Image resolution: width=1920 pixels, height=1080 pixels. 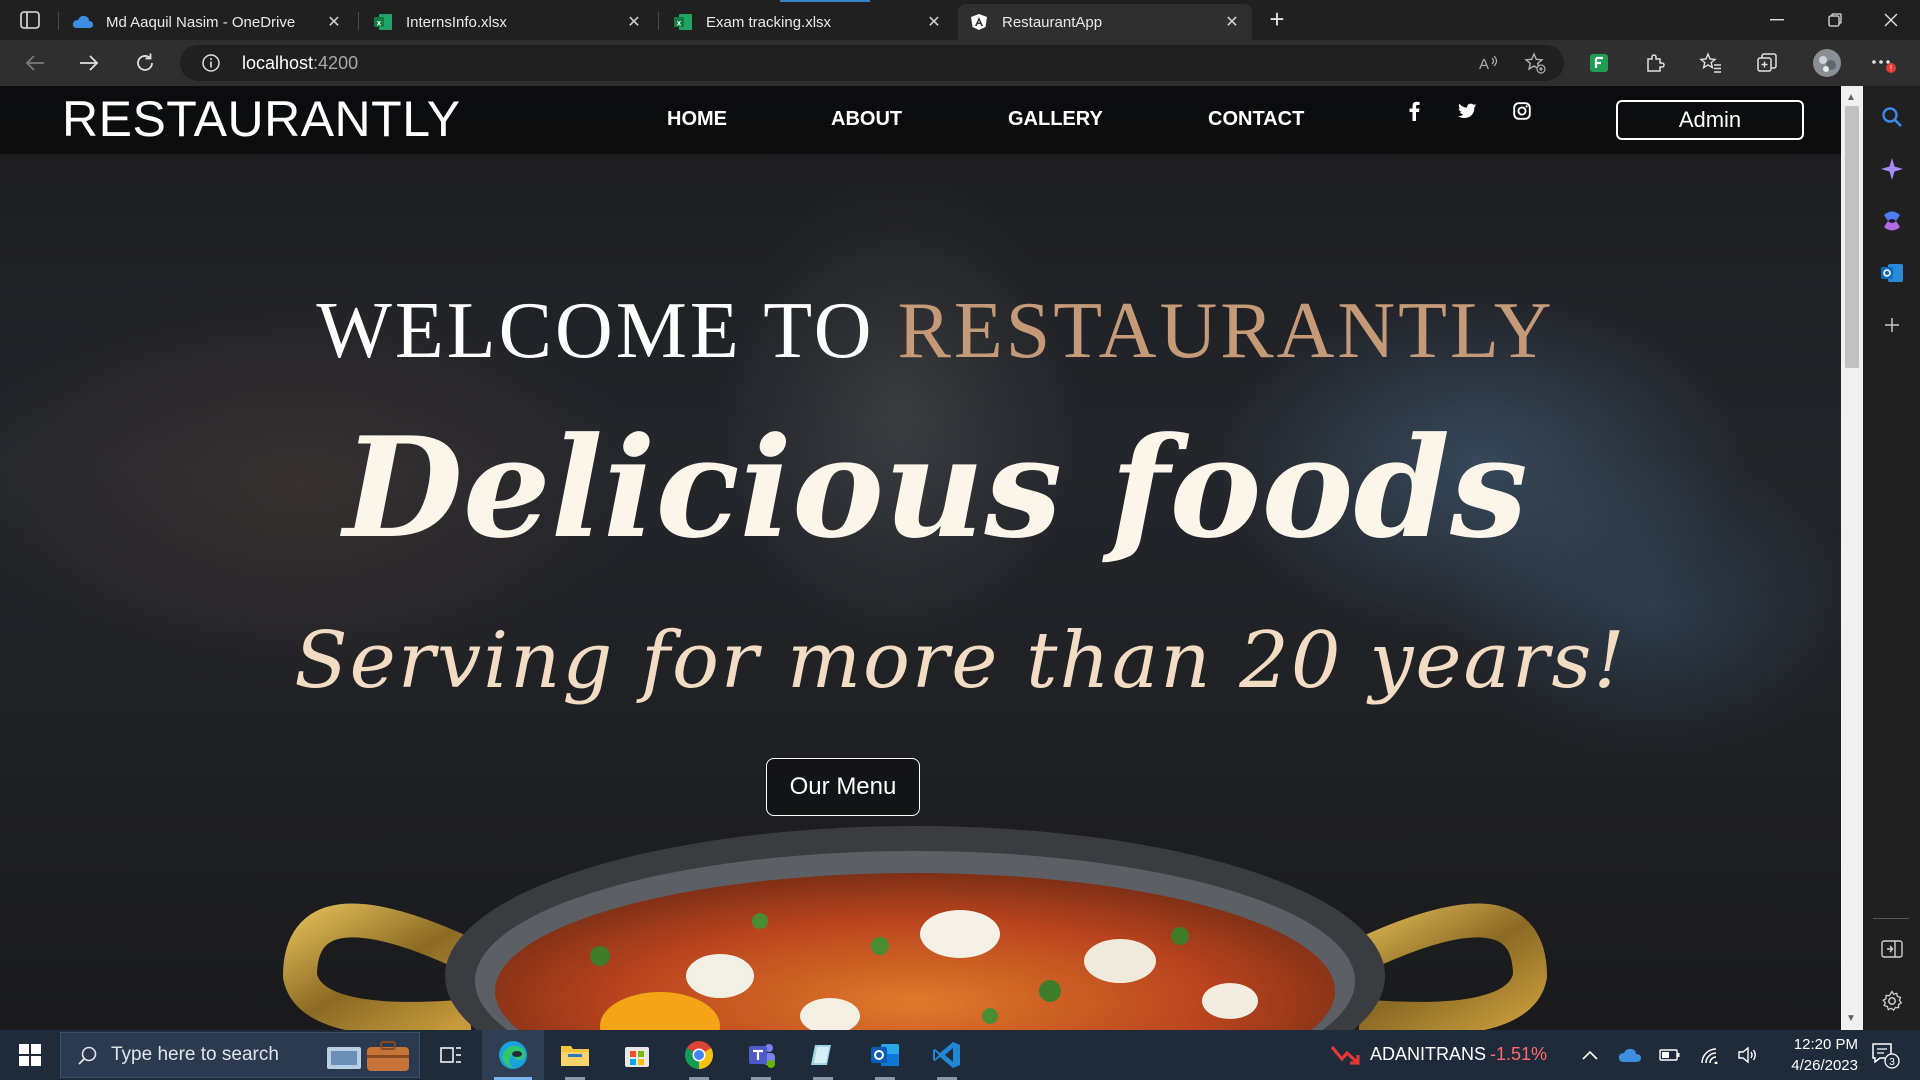 What do you see at coordinates (336, 63) in the screenshot?
I see `url-port: :4200` at bounding box center [336, 63].